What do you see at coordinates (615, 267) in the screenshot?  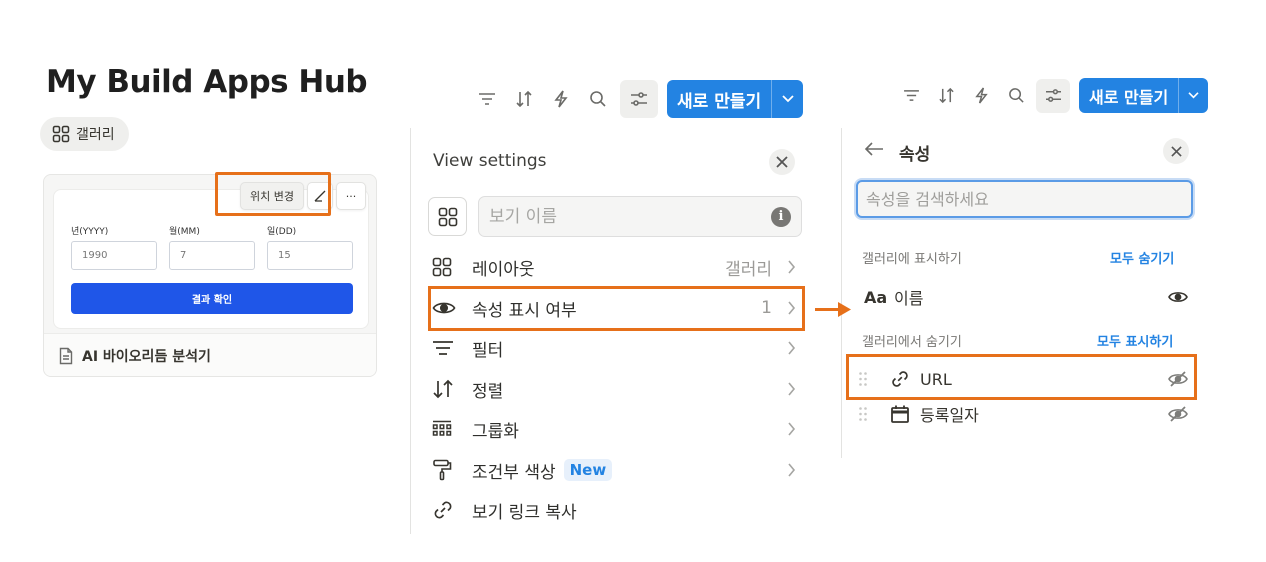 I see `menu-item-layout: 레이아웃 갤러리` at bounding box center [615, 267].